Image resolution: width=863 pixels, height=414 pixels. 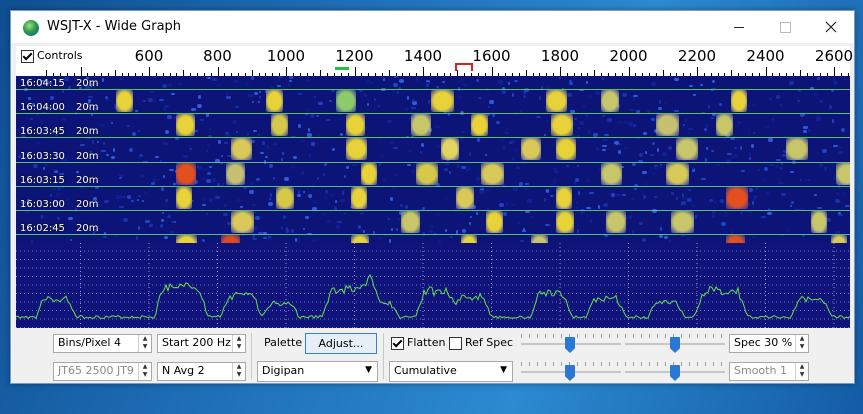 I want to click on title-bar: WSJT-X - Wide Graph, so click(x=432, y=27).